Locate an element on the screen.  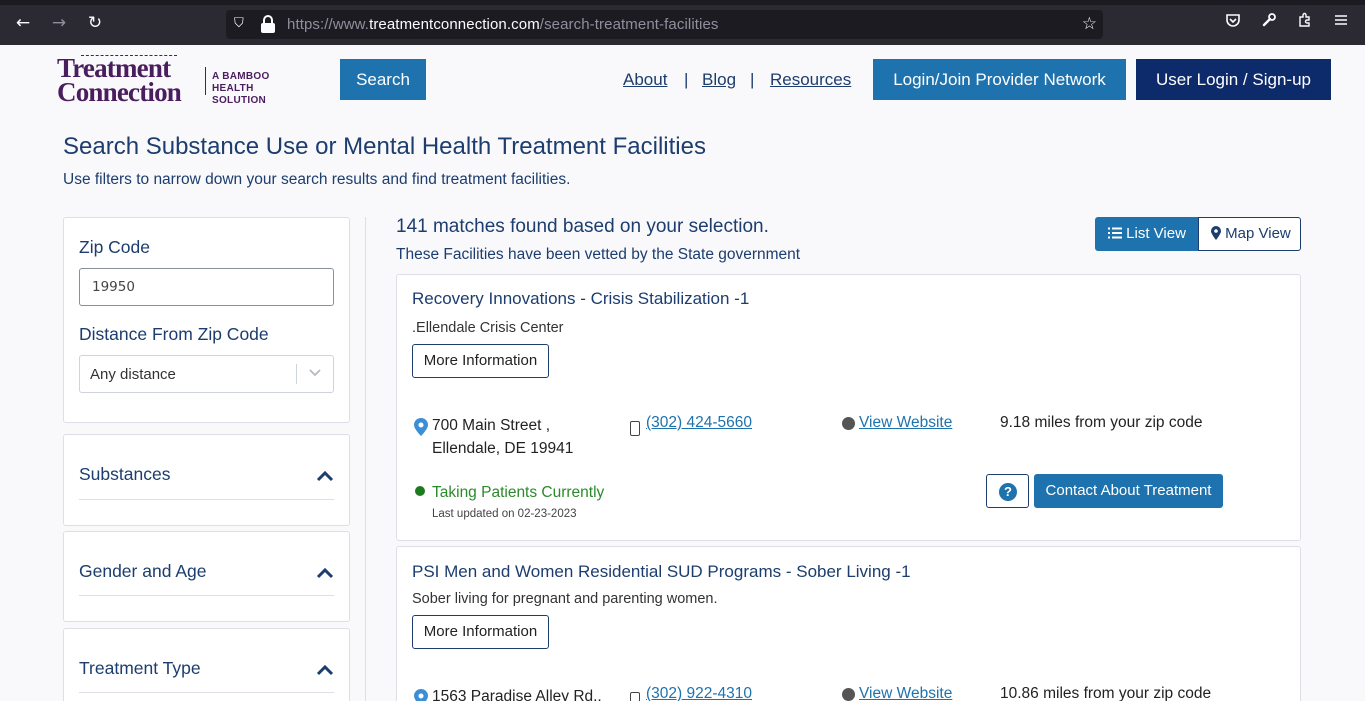
back-arrow-icon: ← is located at coordinates (23, 23).